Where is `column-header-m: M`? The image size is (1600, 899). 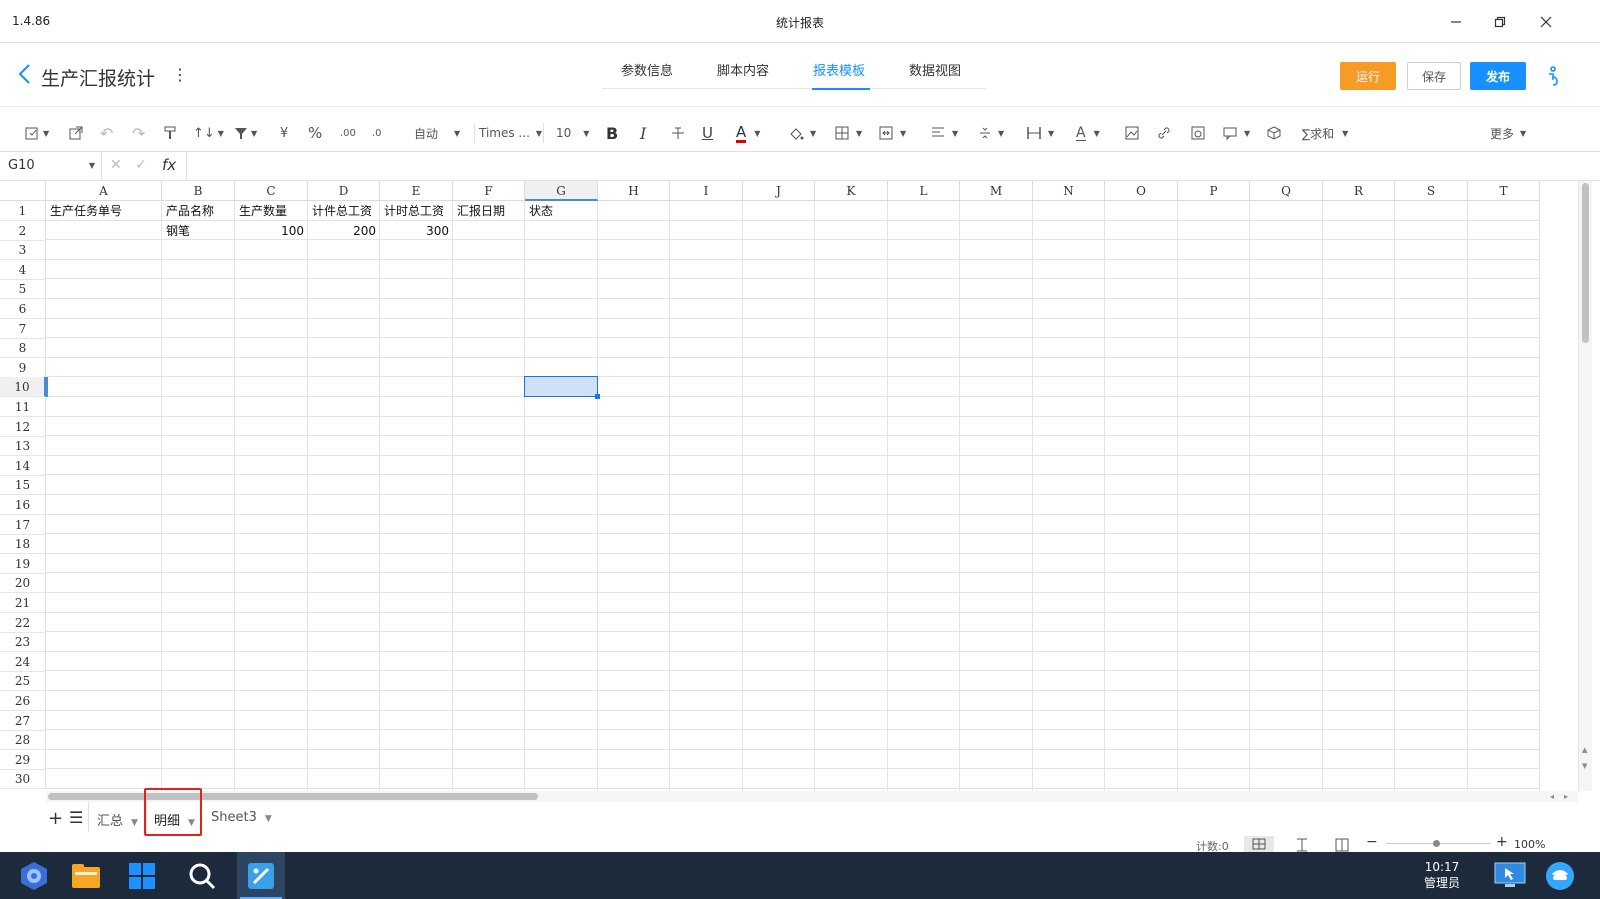 column-header-m: M is located at coordinates (996, 191).